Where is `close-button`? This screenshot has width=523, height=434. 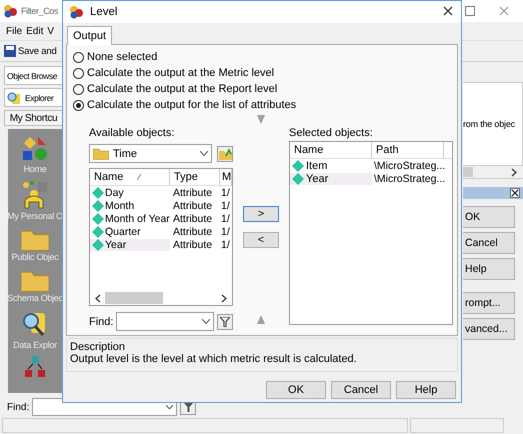 close-button is located at coordinates (515, 193).